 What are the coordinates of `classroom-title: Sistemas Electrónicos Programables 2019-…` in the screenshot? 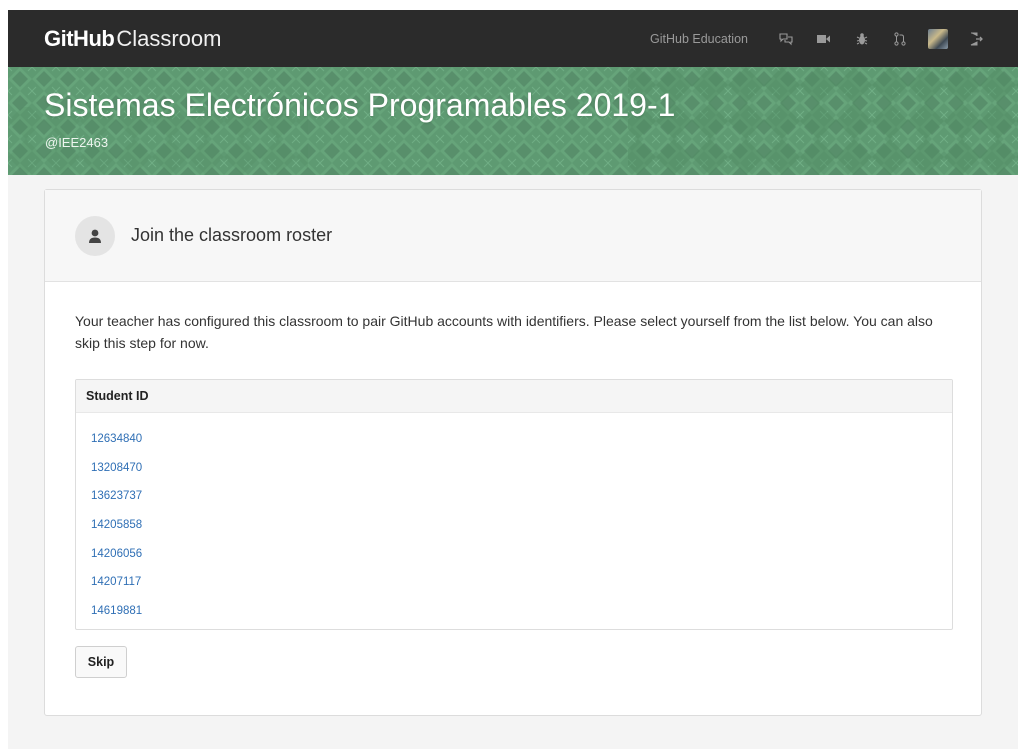 It's located at (360, 105).